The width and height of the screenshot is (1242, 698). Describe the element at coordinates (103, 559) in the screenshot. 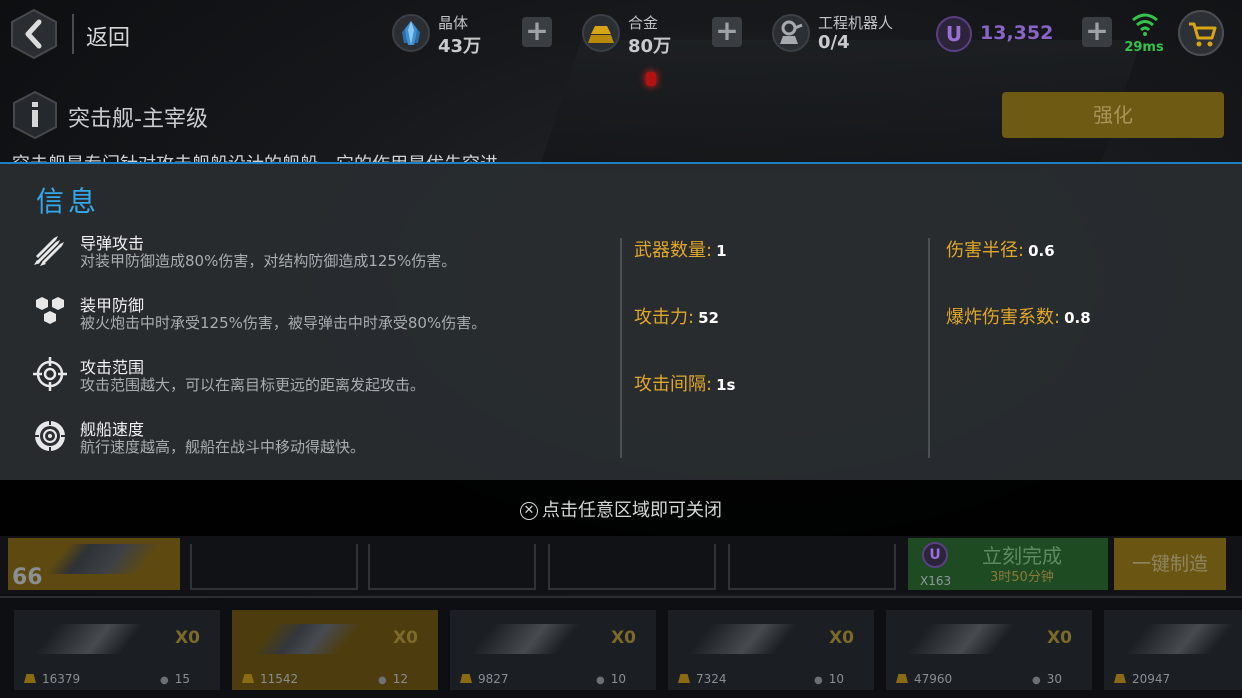

I see `ship-silhouette` at that location.